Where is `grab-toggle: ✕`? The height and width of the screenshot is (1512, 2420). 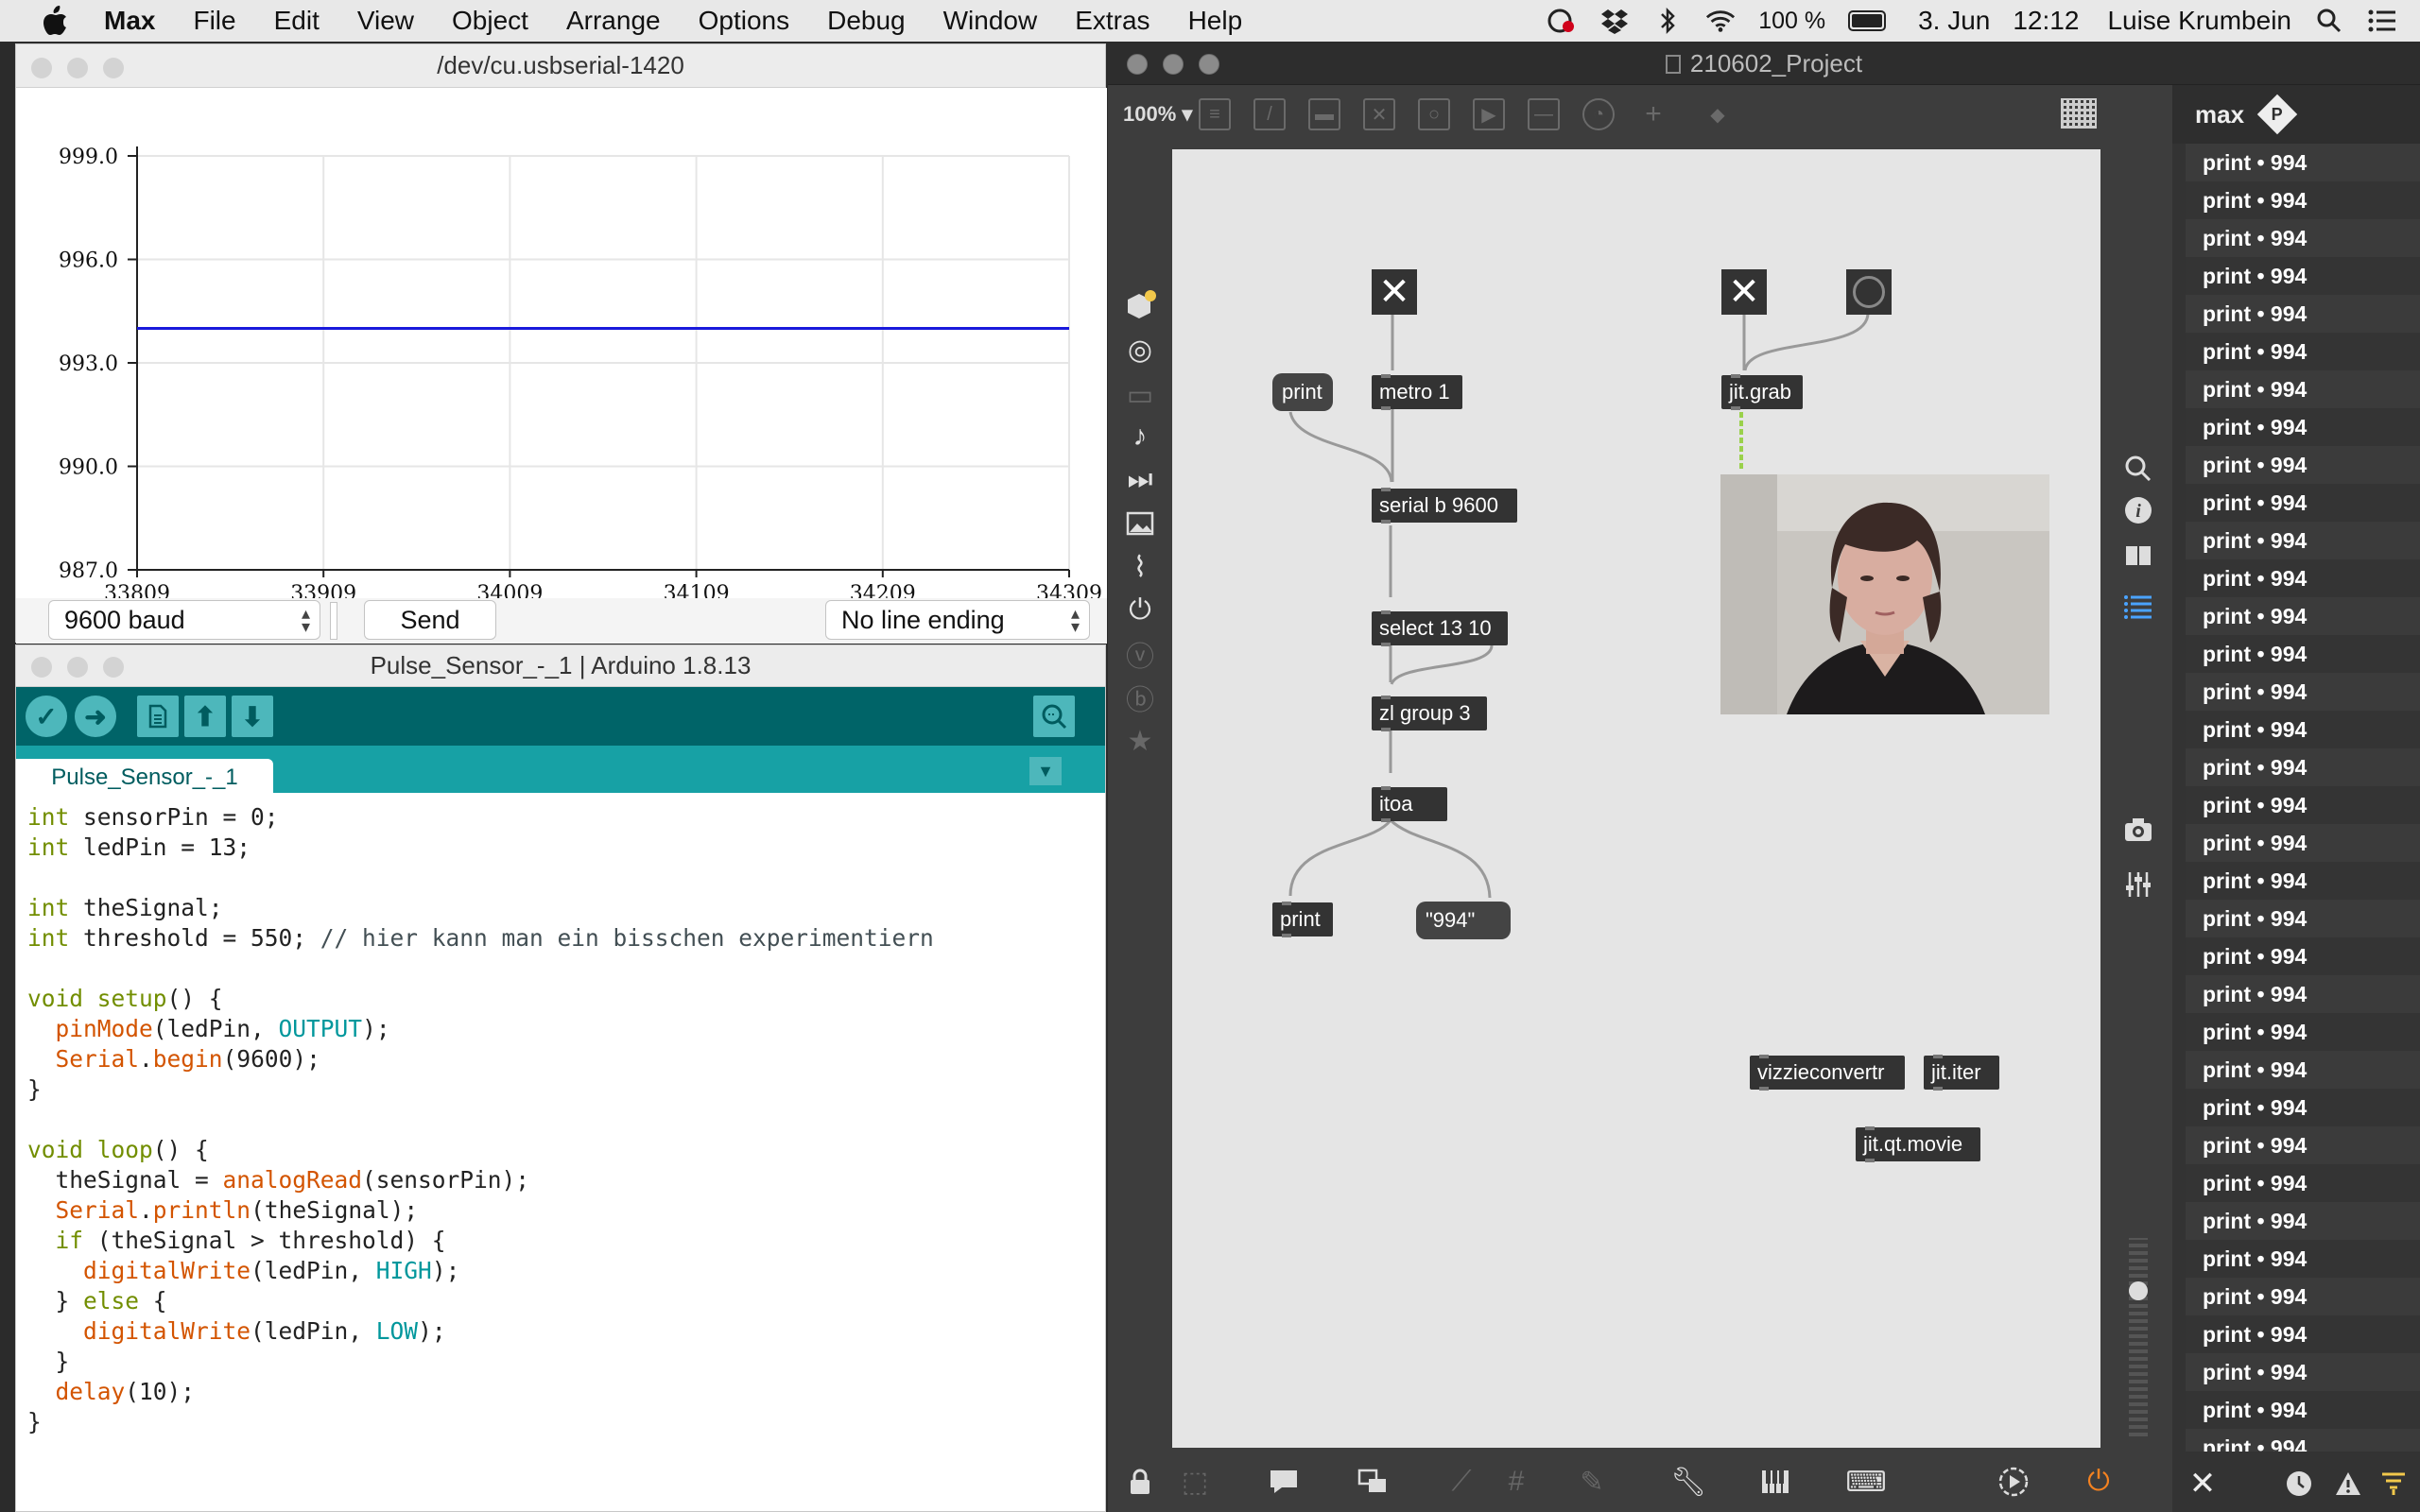
grab-toggle: ✕ is located at coordinates (1744, 292).